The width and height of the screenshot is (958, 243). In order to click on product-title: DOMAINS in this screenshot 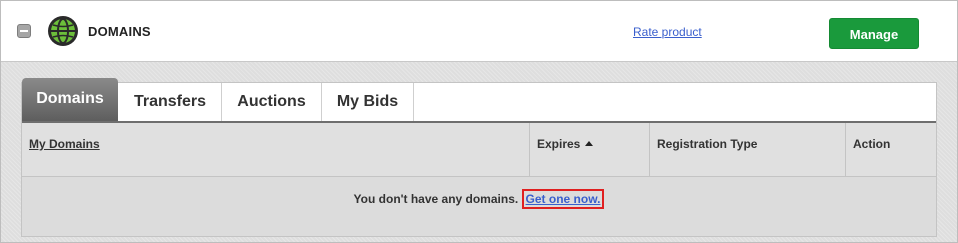, I will do `click(119, 31)`.